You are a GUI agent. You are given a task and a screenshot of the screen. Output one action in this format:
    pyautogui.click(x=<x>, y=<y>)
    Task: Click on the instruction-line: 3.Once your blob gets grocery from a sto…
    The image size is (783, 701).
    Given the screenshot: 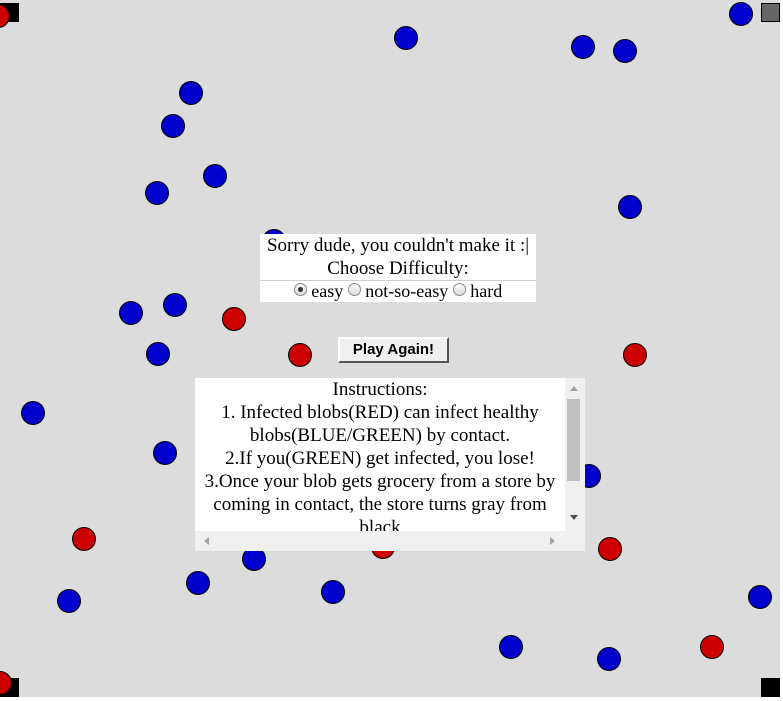 What is the action you would take?
    pyautogui.click(x=380, y=501)
    